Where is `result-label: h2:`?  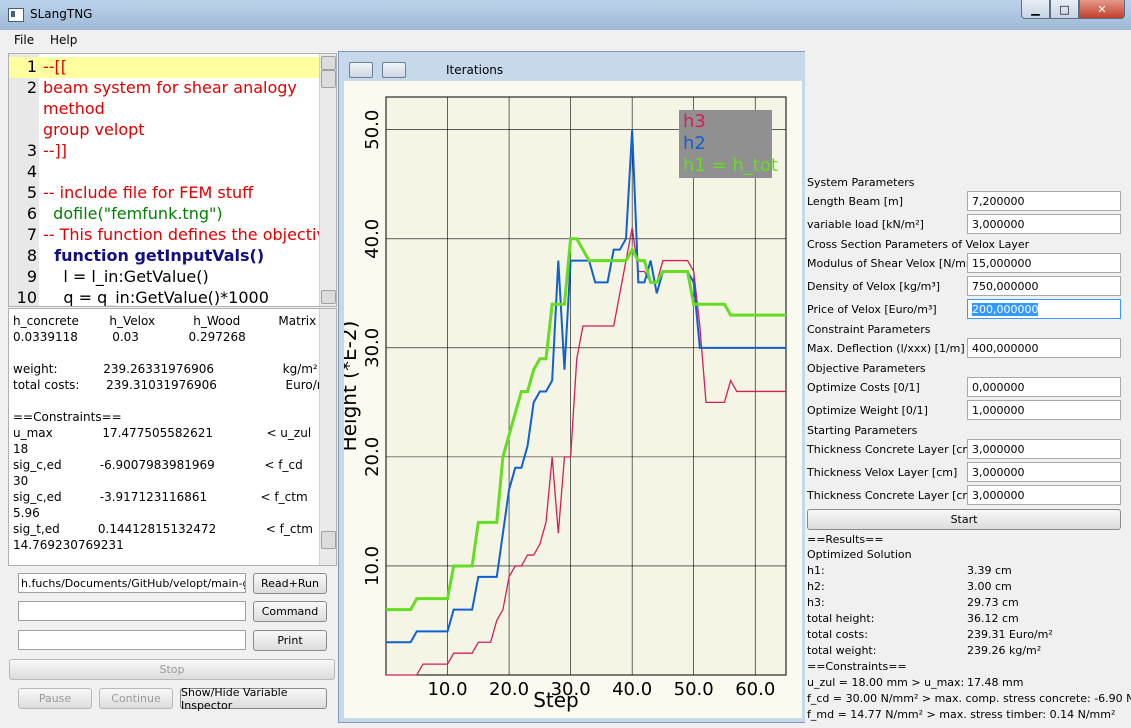 result-label: h2: is located at coordinates (816, 586).